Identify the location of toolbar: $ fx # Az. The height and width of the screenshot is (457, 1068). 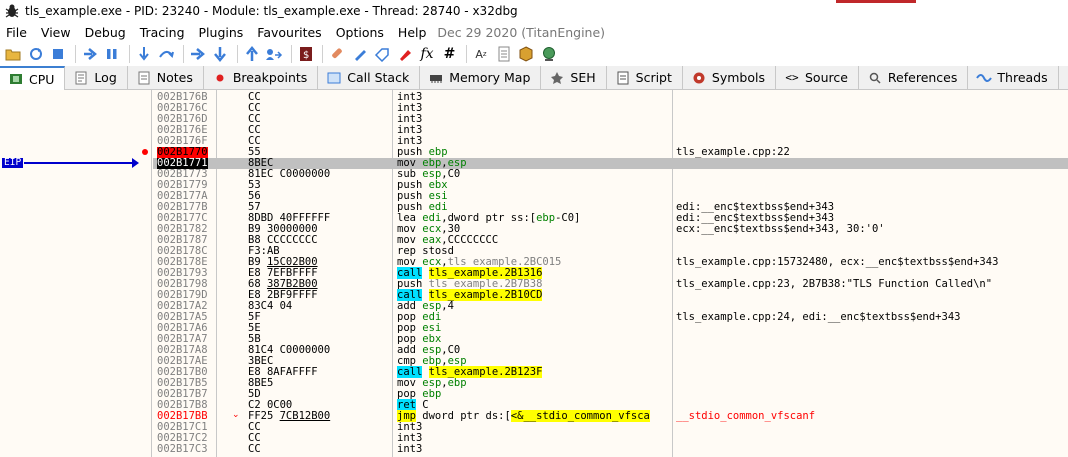
(534, 54).